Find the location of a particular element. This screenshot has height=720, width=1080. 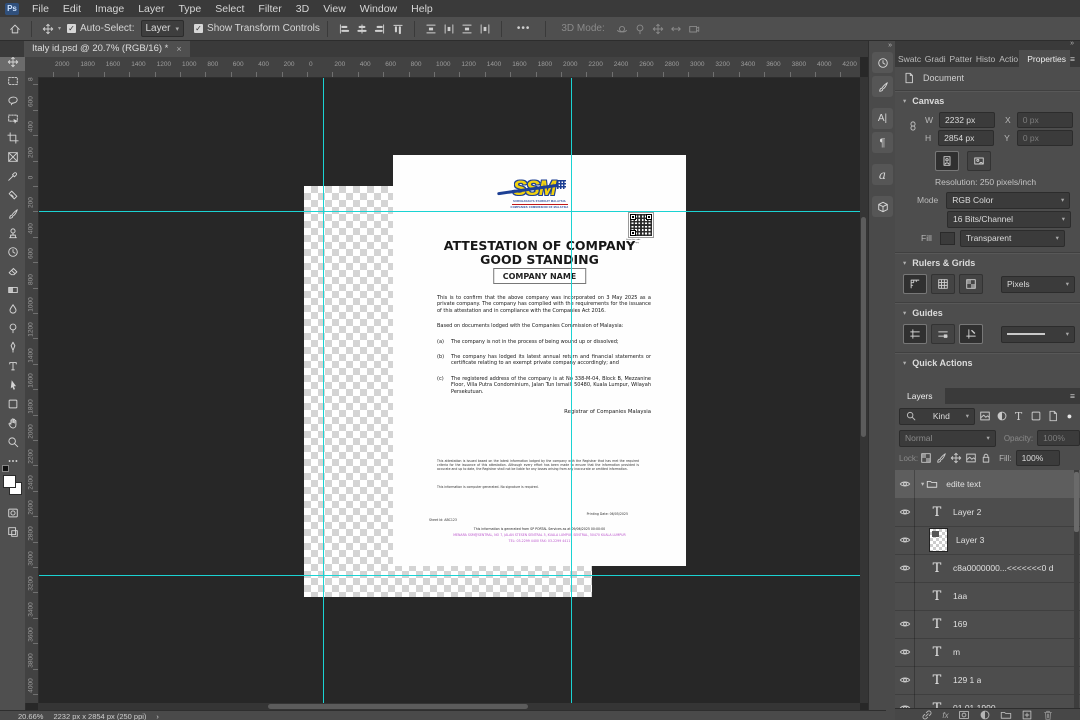

menu-help: Help is located at coordinates (422, 9).